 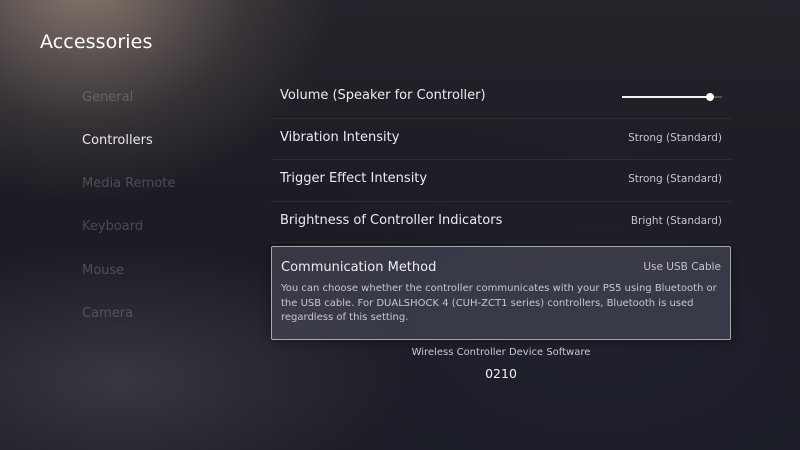 I want to click on setting-value: Use USB Cable, so click(x=682, y=267).